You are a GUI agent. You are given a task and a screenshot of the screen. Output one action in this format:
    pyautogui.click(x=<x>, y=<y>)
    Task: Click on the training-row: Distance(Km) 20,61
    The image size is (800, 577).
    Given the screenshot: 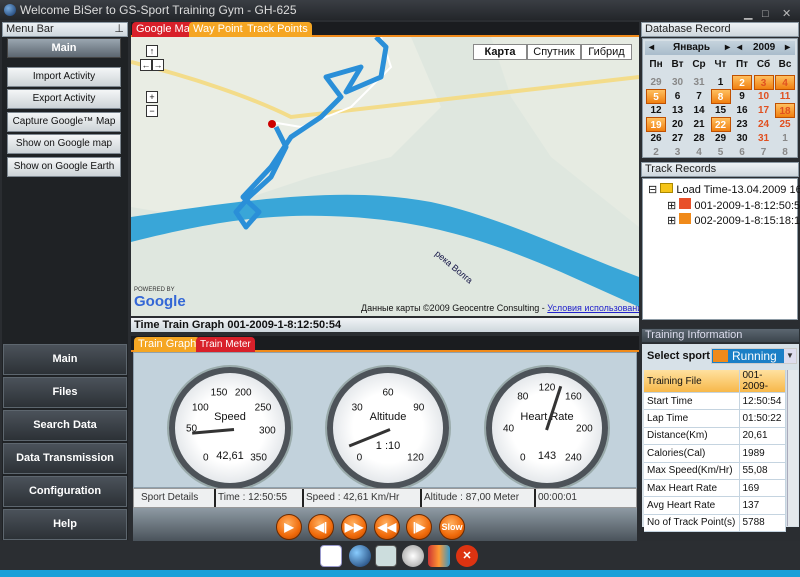 What is the action you would take?
    pyautogui.click(x=715, y=436)
    